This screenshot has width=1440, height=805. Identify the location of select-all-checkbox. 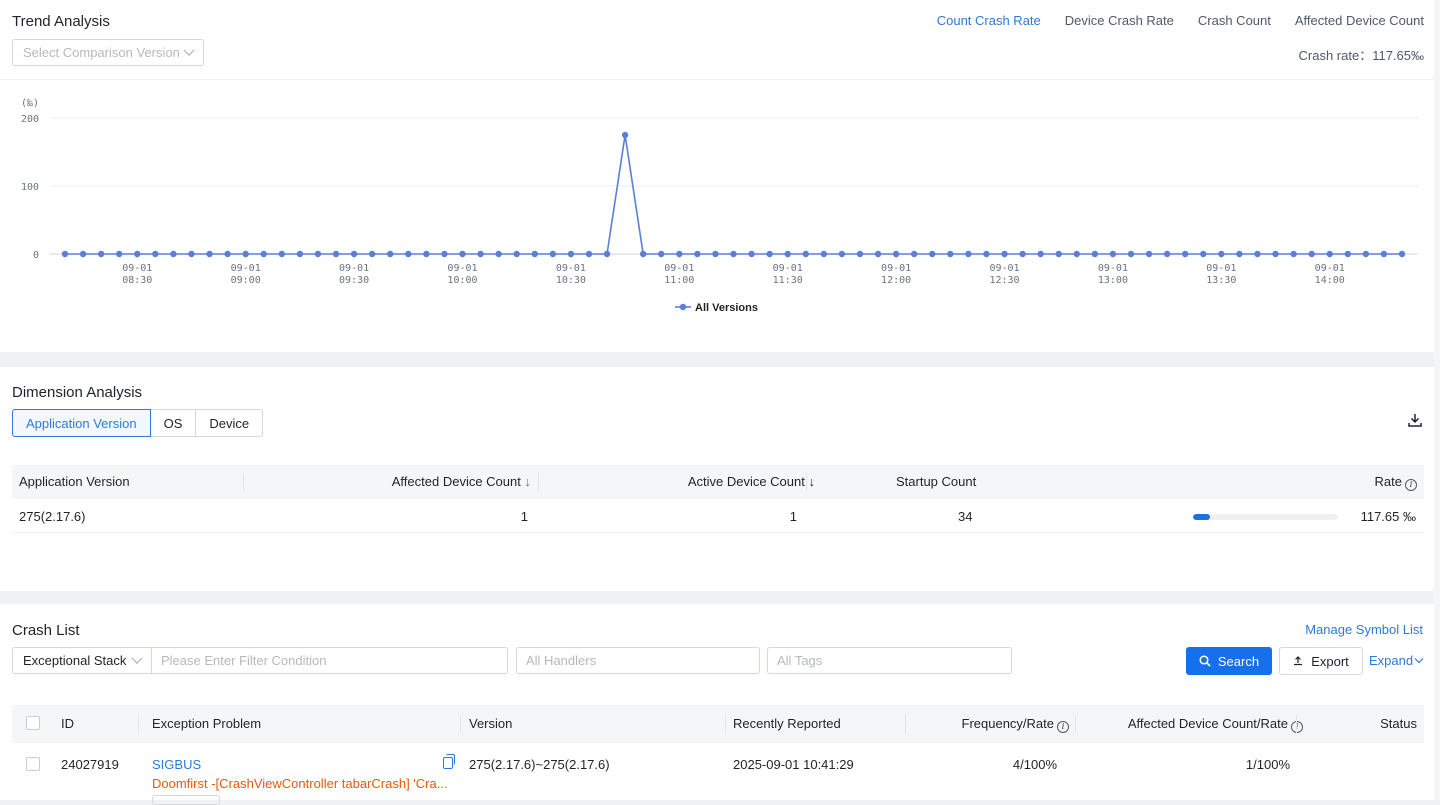
(33, 723).